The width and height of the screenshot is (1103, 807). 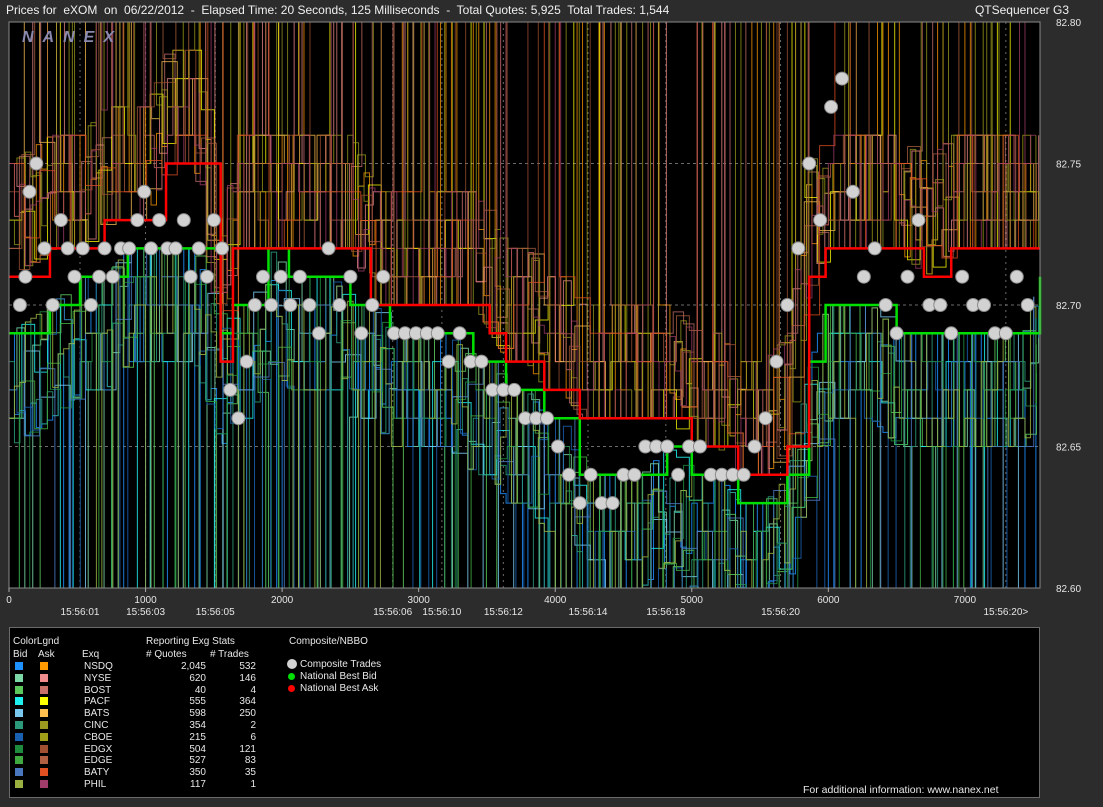 What do you see at coordinates (97, 702) in the screenshot?
I see `exchange-name: PACF` at bounding box center [97, 702].